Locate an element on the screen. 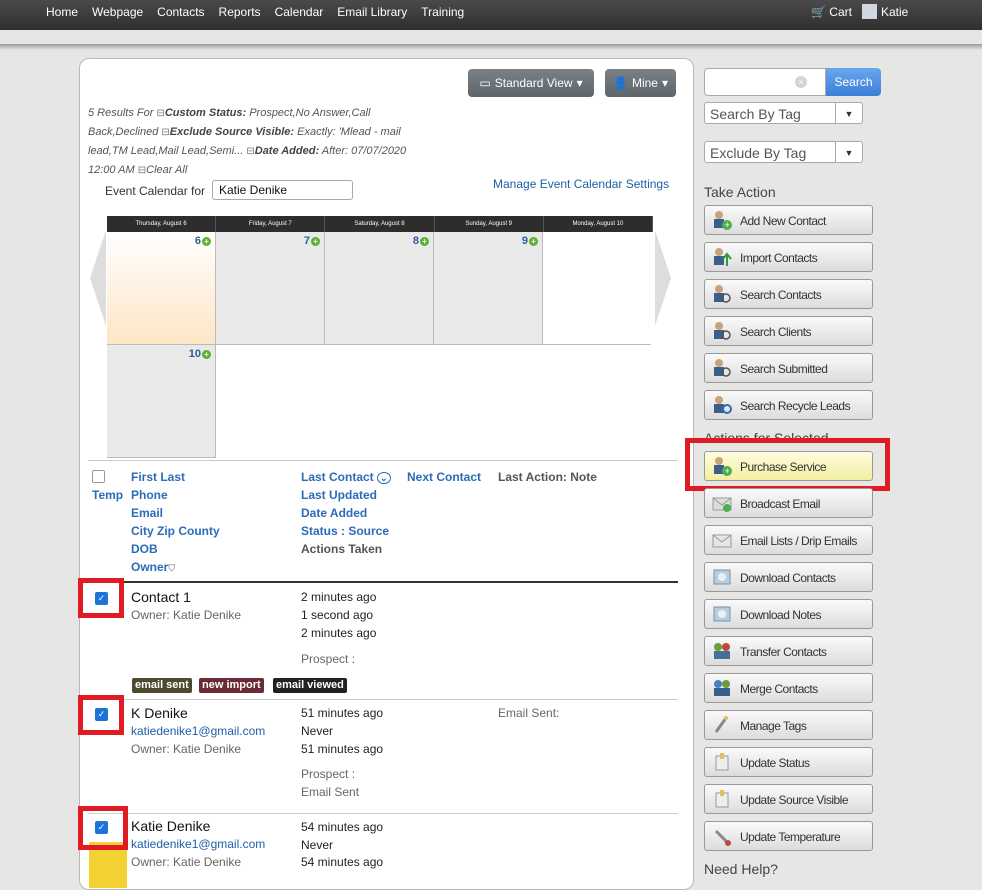 This screenshot has height=890, width=982. select-all-checkbox is located at coordinates (98, 476).